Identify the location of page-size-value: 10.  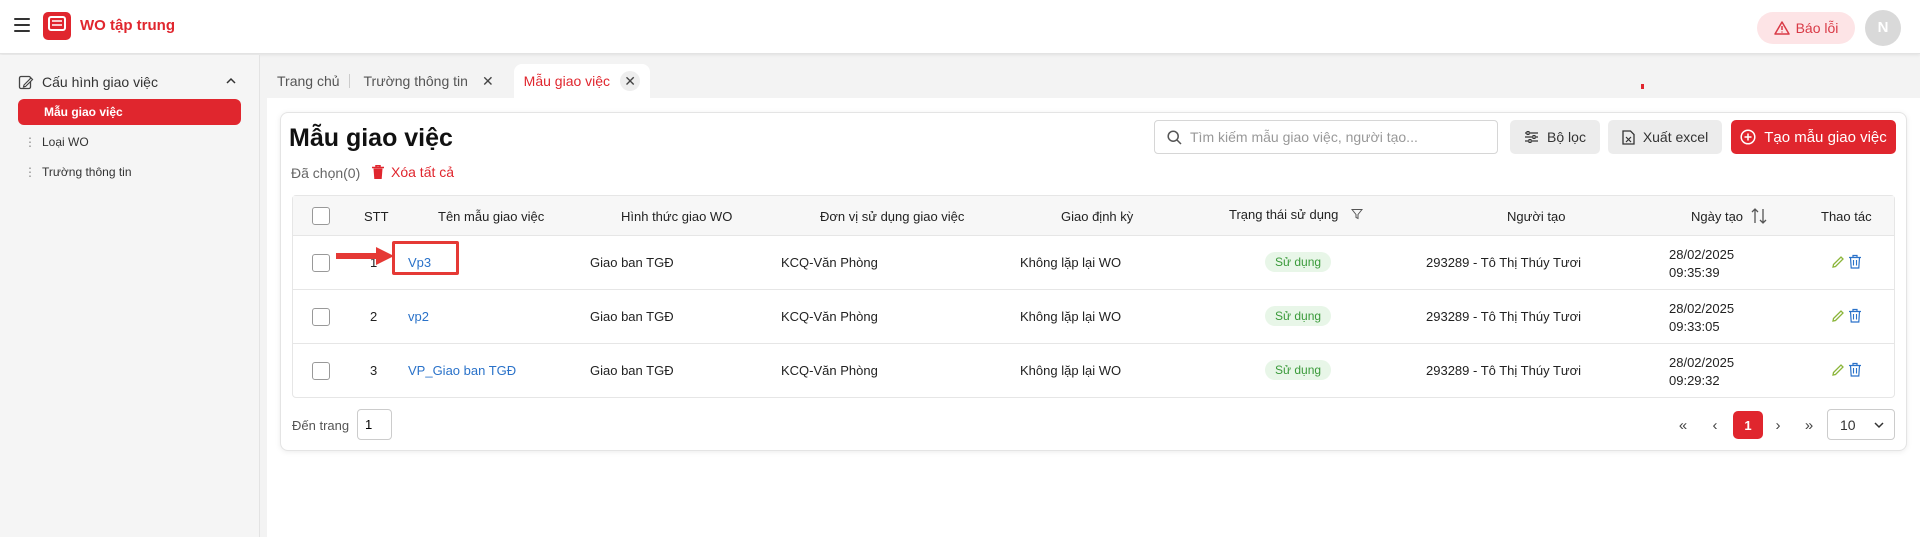
(1848, 424).